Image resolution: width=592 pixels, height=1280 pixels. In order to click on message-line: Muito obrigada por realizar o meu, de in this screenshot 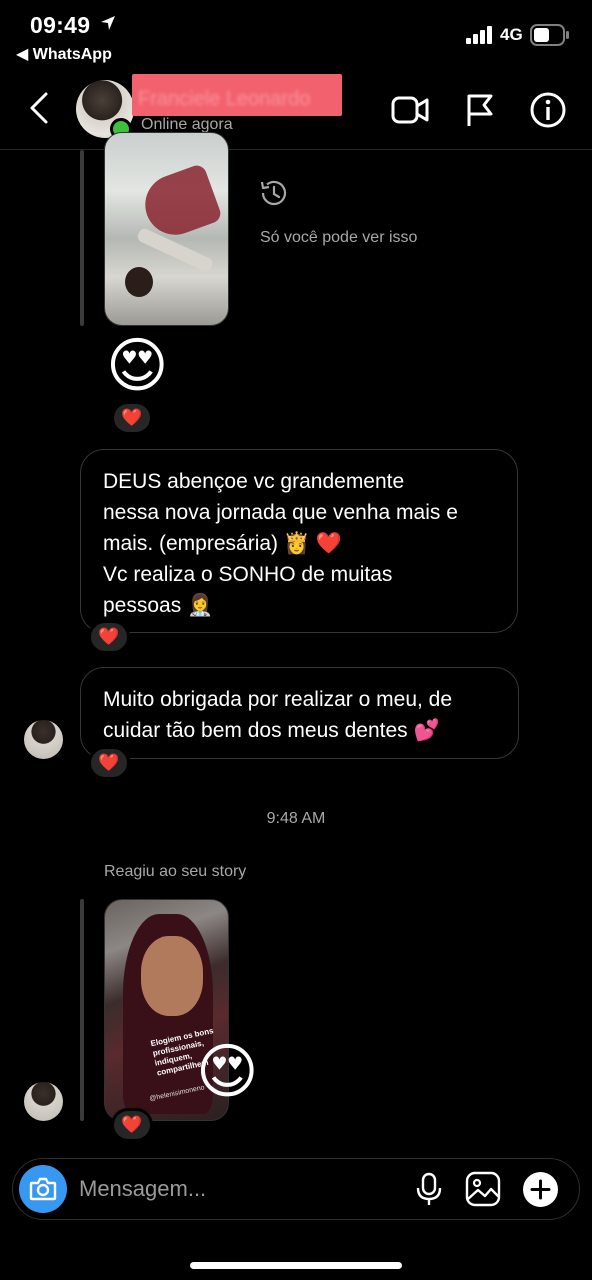, I will do `click(278, 699)`.